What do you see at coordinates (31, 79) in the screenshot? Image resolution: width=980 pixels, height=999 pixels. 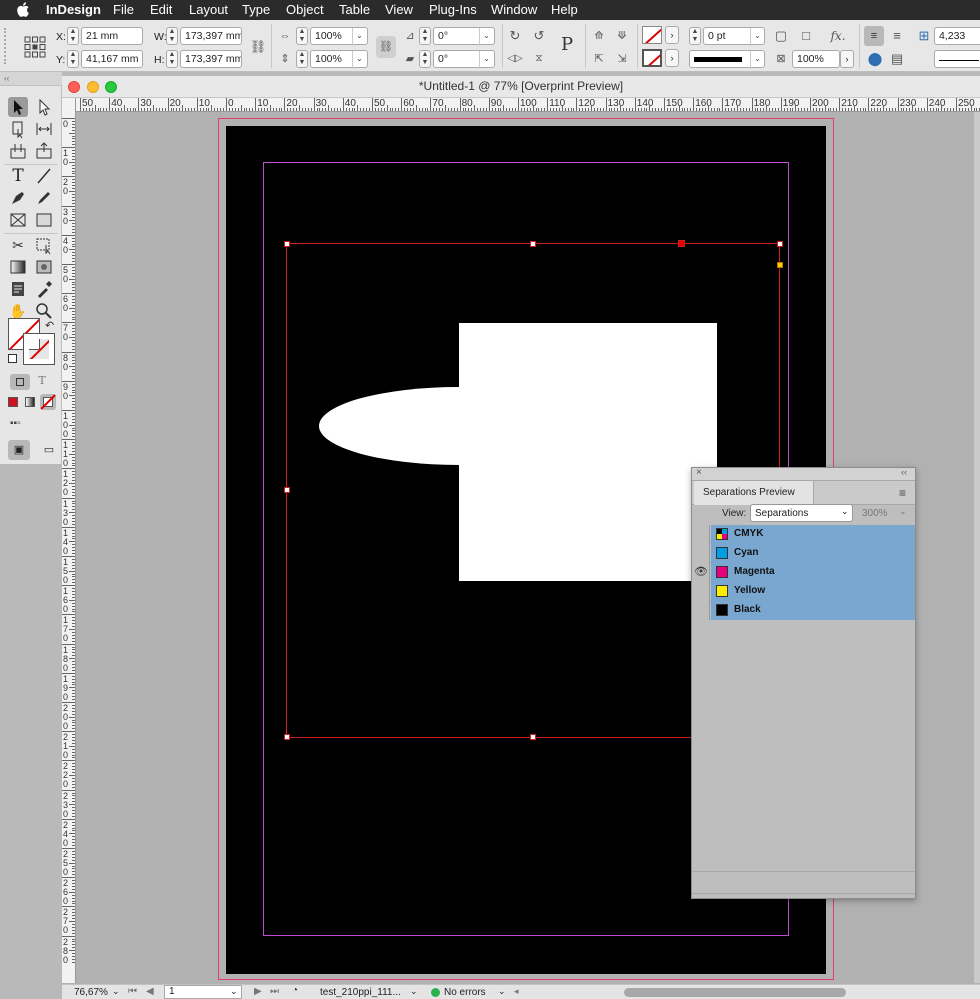 I see `tools-panel-header: ‹‹` at bounding box center [31, 79].